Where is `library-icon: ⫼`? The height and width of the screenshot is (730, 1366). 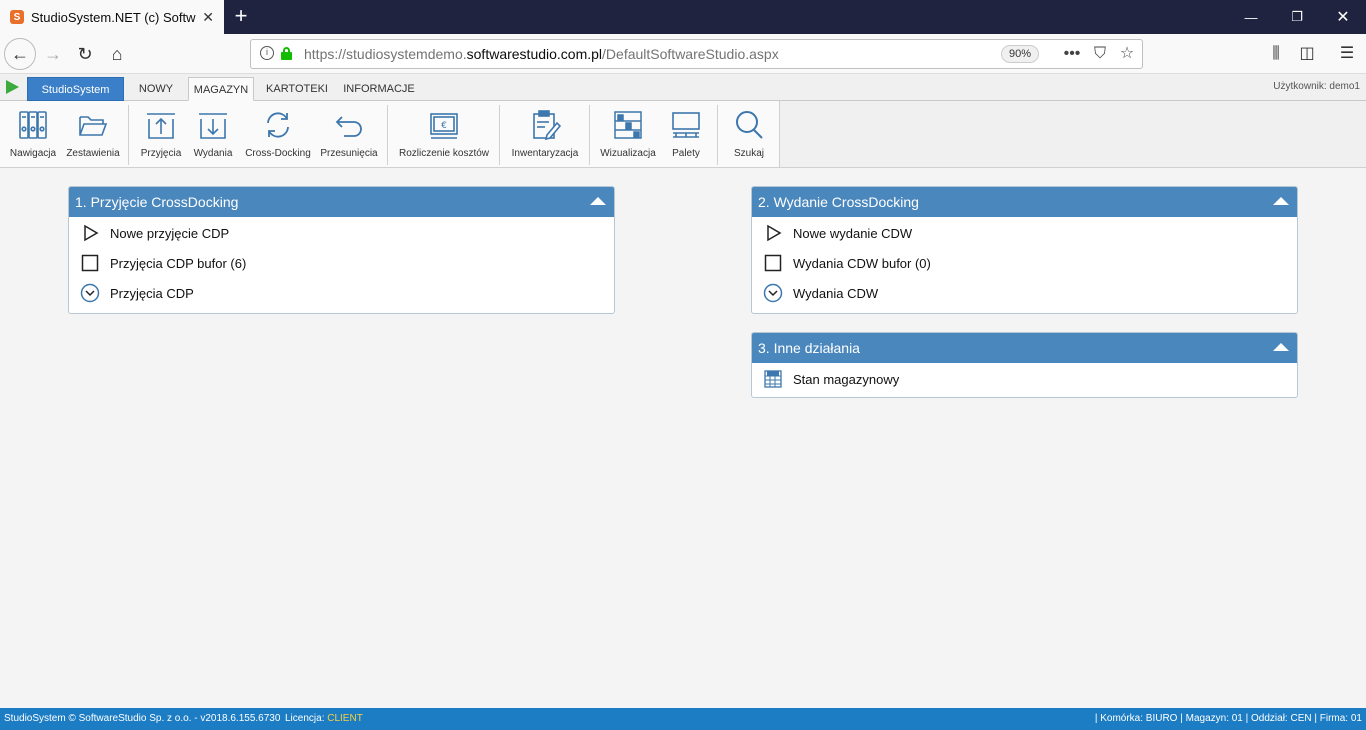
library-icon: ⫼ is located at coordinates (1276, 54).